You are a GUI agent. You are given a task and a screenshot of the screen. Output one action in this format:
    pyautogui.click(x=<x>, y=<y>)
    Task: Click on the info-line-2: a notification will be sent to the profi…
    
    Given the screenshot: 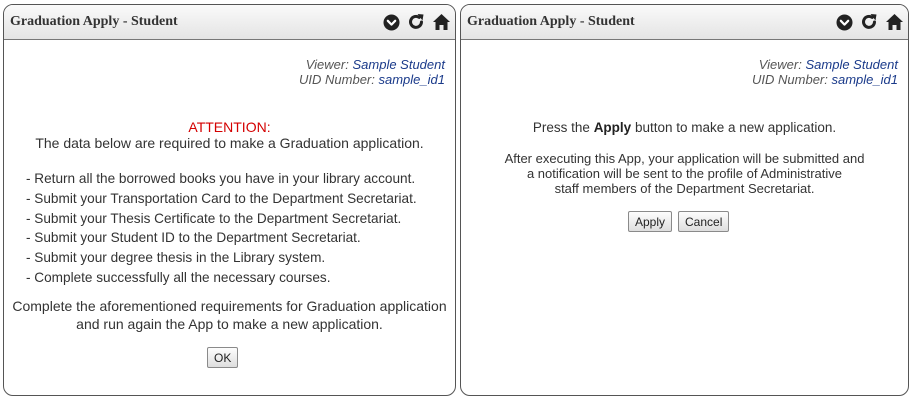 What is the action you would take?
    pyautogui.click(x=684, y=173)
    